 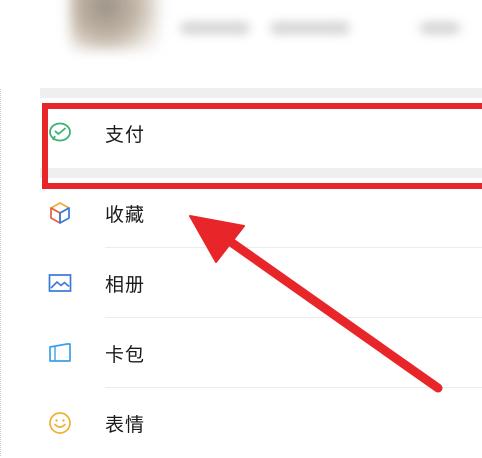 I want to click on blurred-id, so click(x=310, y=28).